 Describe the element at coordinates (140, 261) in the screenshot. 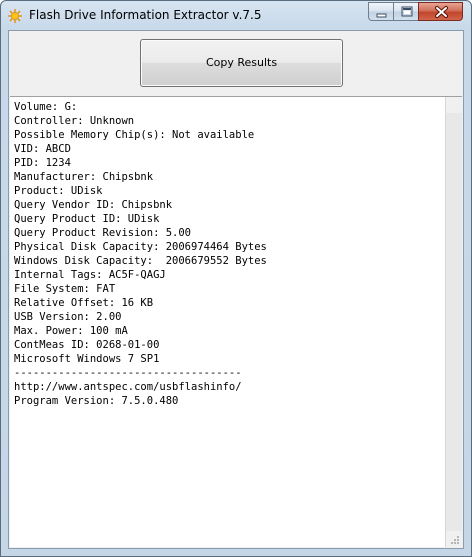

I see `result-line: Windows Disk Capacity: 2006679552 Bytes` at that location.